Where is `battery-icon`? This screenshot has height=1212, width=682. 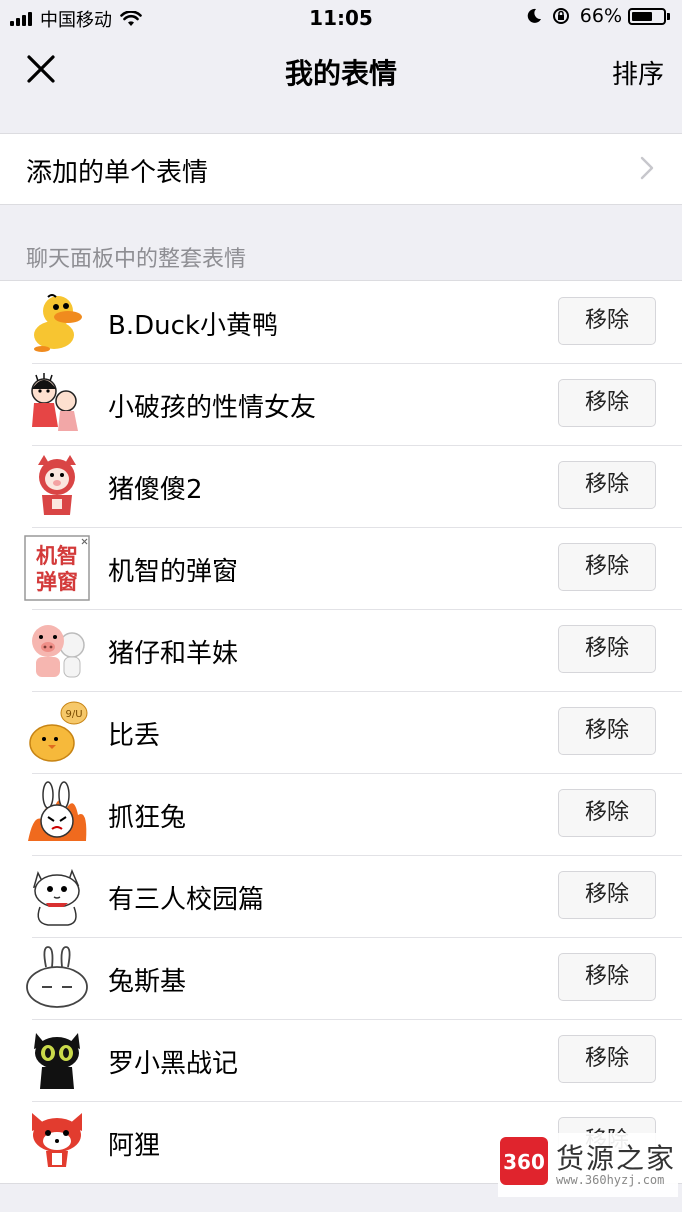 battery-icon is located at coordinates (647, 16).